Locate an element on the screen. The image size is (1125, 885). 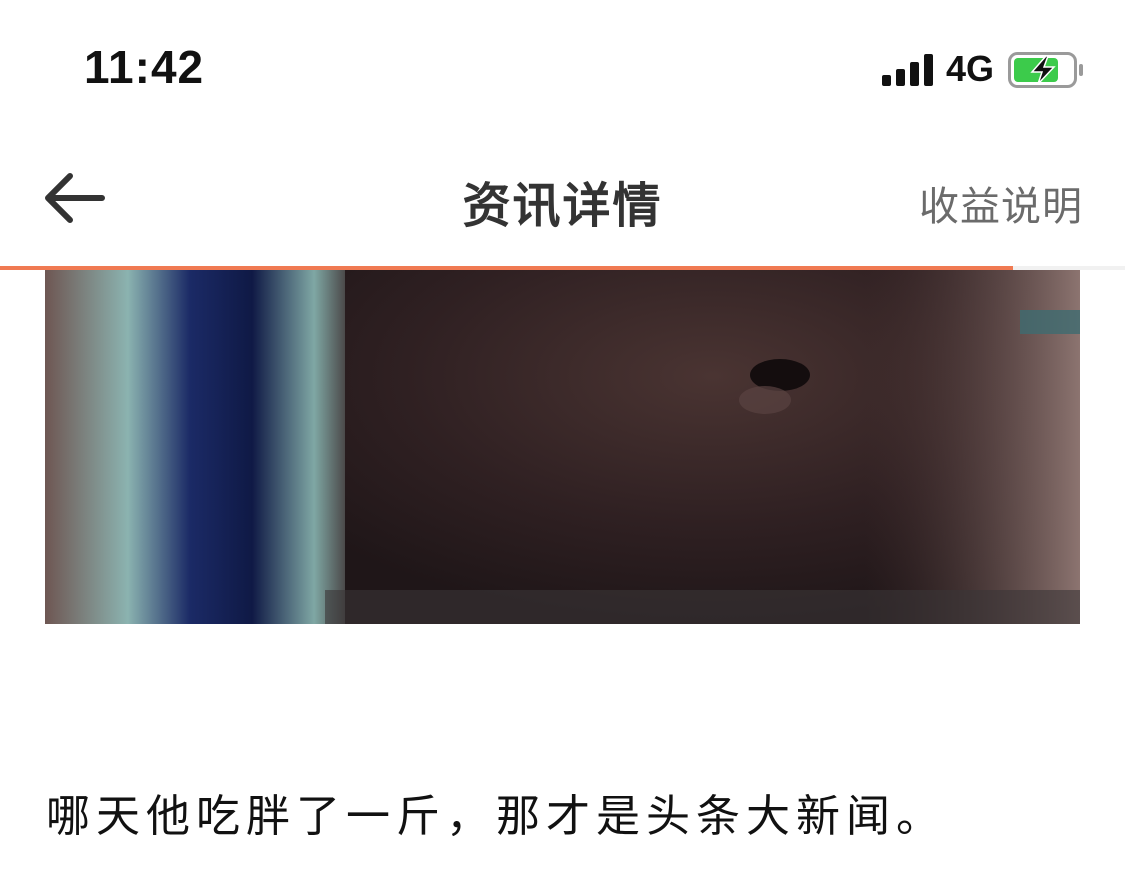
signal-strength-icon is located at coordinates (908, 70).